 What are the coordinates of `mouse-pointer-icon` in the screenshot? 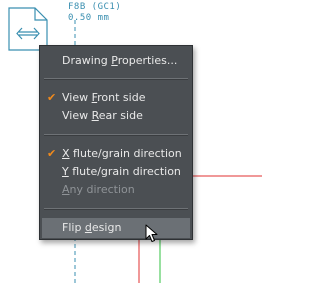 It's located at (151, 233).